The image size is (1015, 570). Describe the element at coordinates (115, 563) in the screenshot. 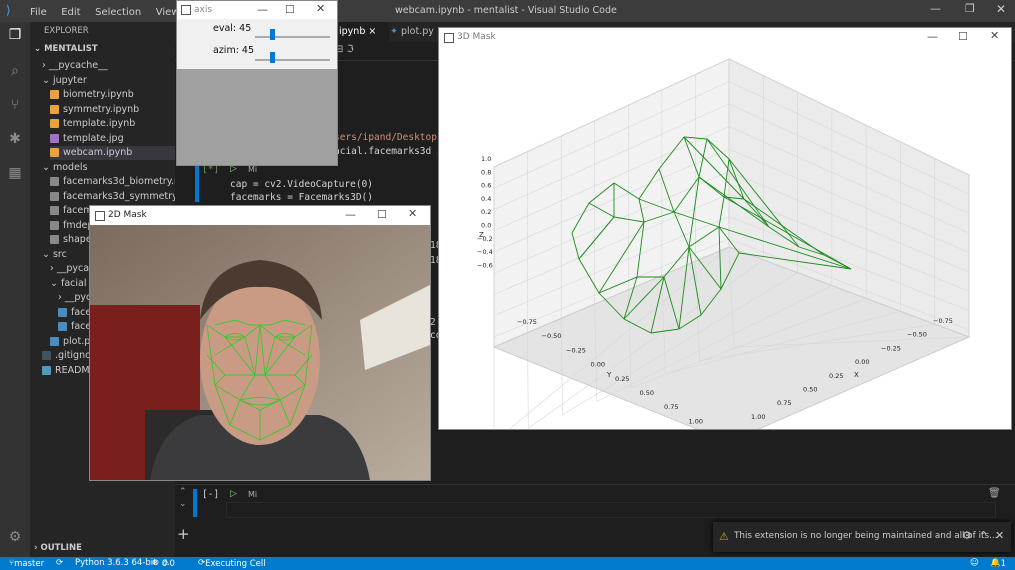

I see `python-interpreter: Python 3.6.3 64-bit` at that location.